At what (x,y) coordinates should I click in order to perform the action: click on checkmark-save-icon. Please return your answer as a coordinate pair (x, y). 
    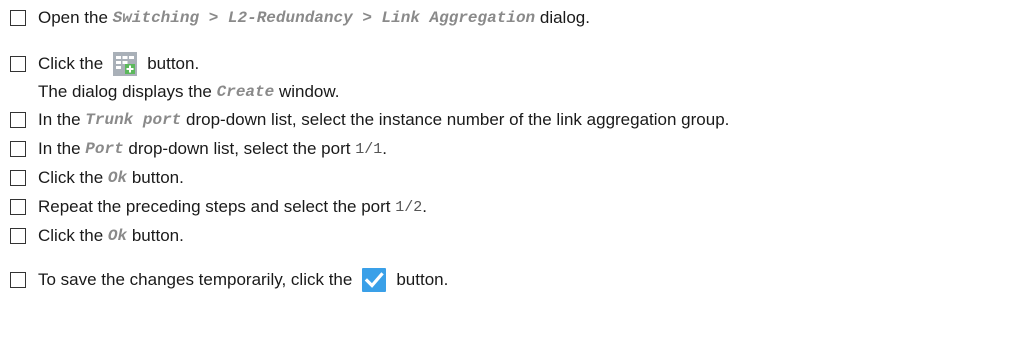
    Looking at the image, I should click on (374, 280).